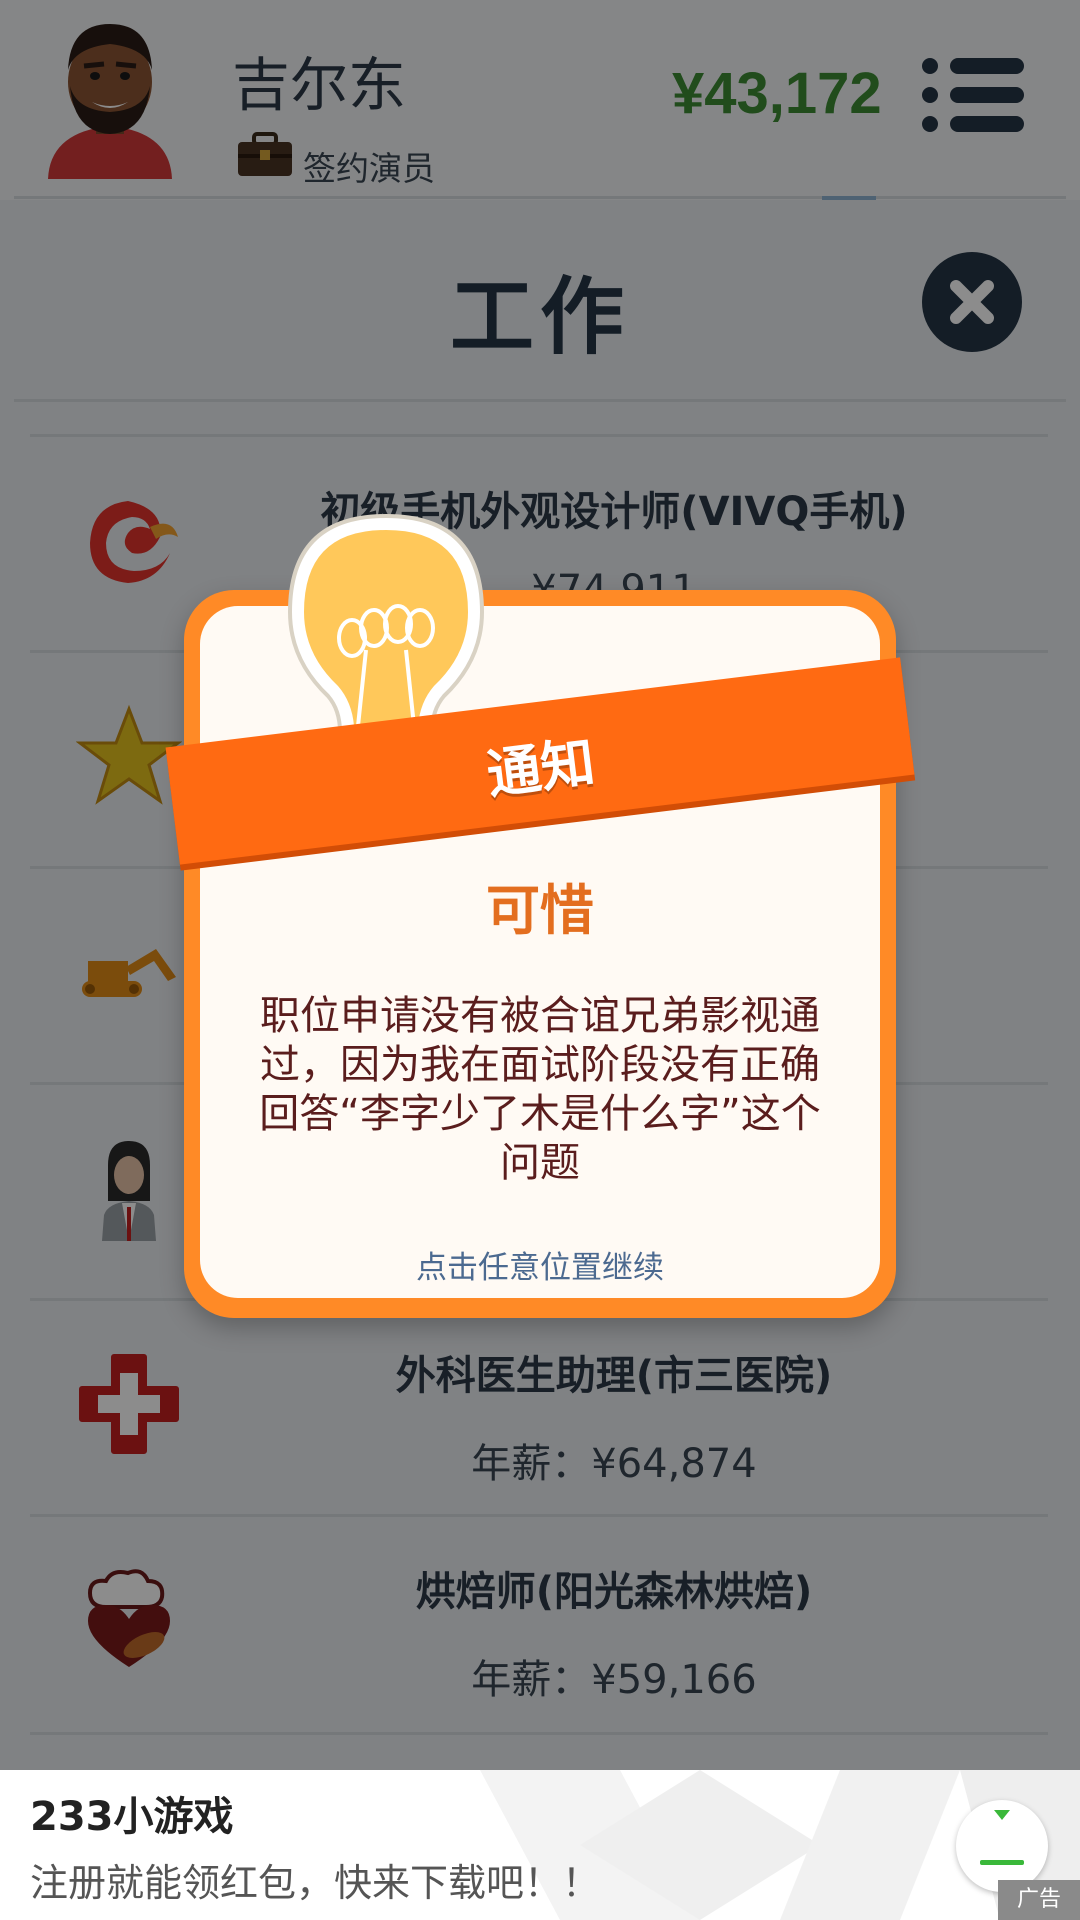 The width and height of the screenshot is (1080, 1920). Describe the element at coordinates (540, 1845) in the screenshot. I see `ad-banner: 233小游戏 注册就能领红包，快来下载吧！！` at that location.